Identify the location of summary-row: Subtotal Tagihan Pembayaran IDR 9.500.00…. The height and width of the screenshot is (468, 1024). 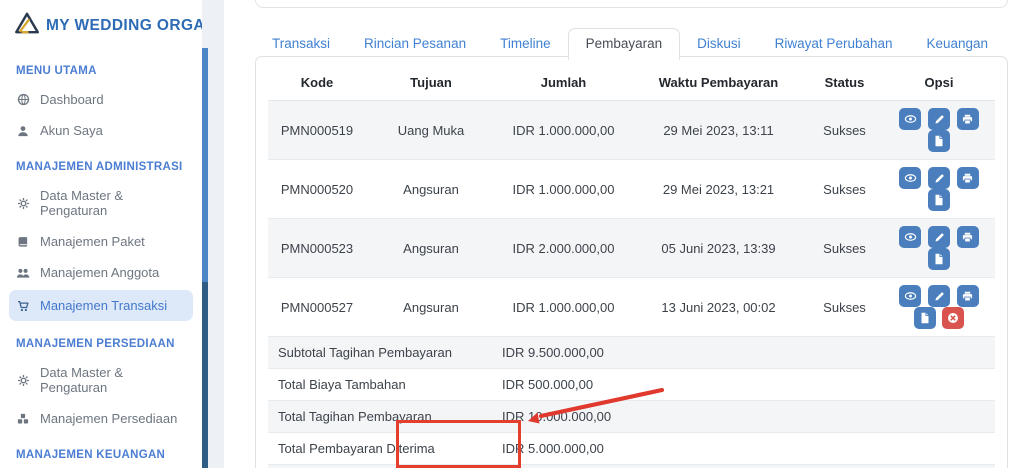
(631, 352).